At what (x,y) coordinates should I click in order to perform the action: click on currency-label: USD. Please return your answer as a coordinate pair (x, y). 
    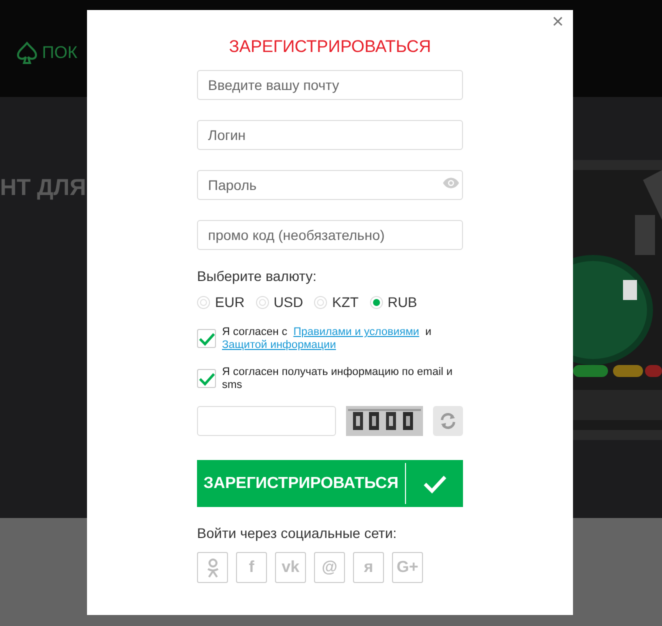
    Looking at the image, I should click on (289, 302).